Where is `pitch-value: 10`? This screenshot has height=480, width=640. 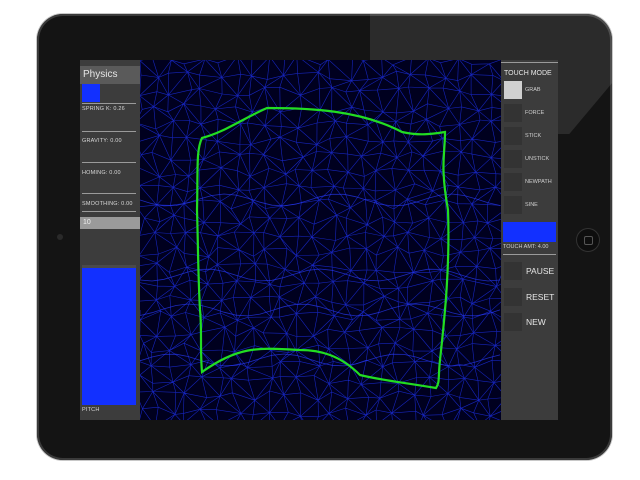
pitch-value: 10 is located at coordinates (110, 223).